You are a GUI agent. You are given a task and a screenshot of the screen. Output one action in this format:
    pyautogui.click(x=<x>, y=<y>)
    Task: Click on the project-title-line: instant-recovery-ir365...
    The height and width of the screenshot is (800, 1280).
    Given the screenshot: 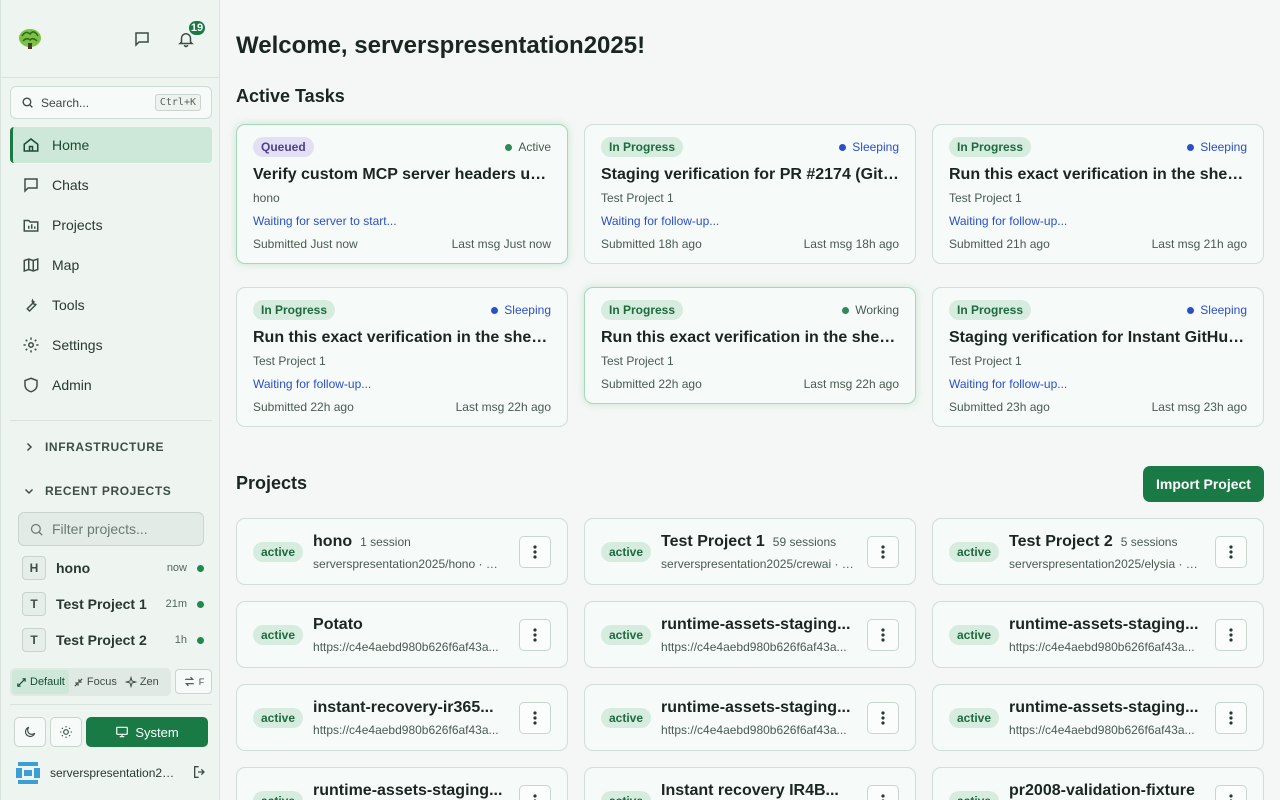 What is the action you would take?
    pyautogui.click(x=410, y=708)
    